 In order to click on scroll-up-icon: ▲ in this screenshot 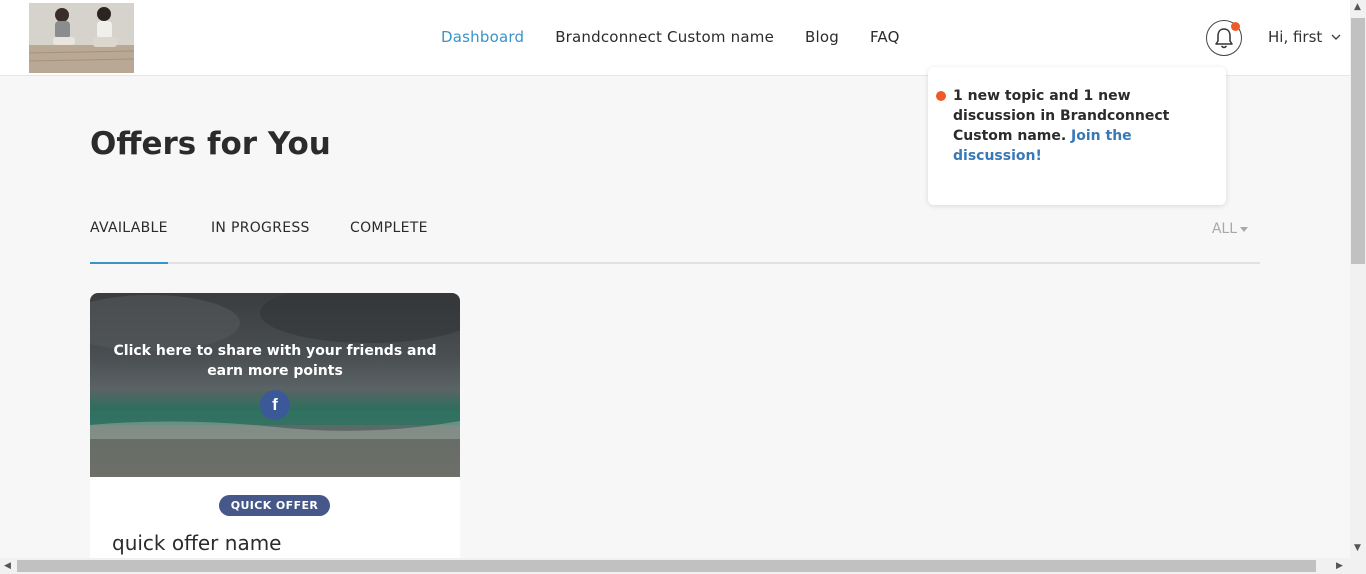, I will do `click(1357, 7)`.